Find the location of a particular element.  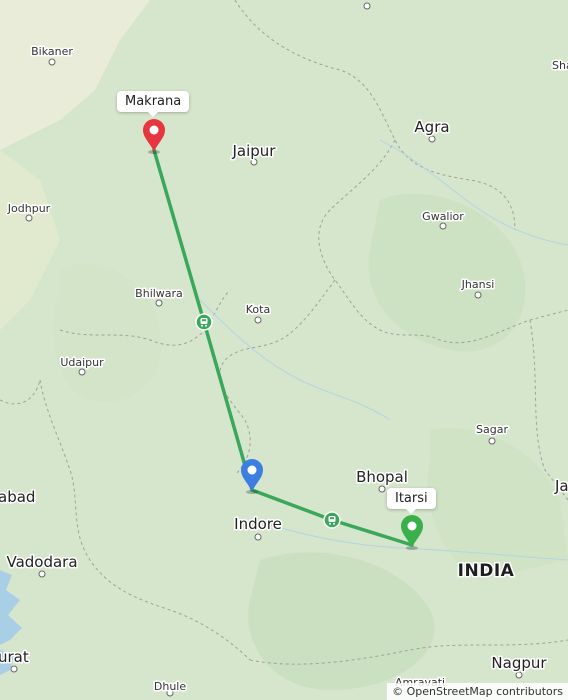

attribution-text: © OpenStreetMap contributors is located at coordinates (477, 691).